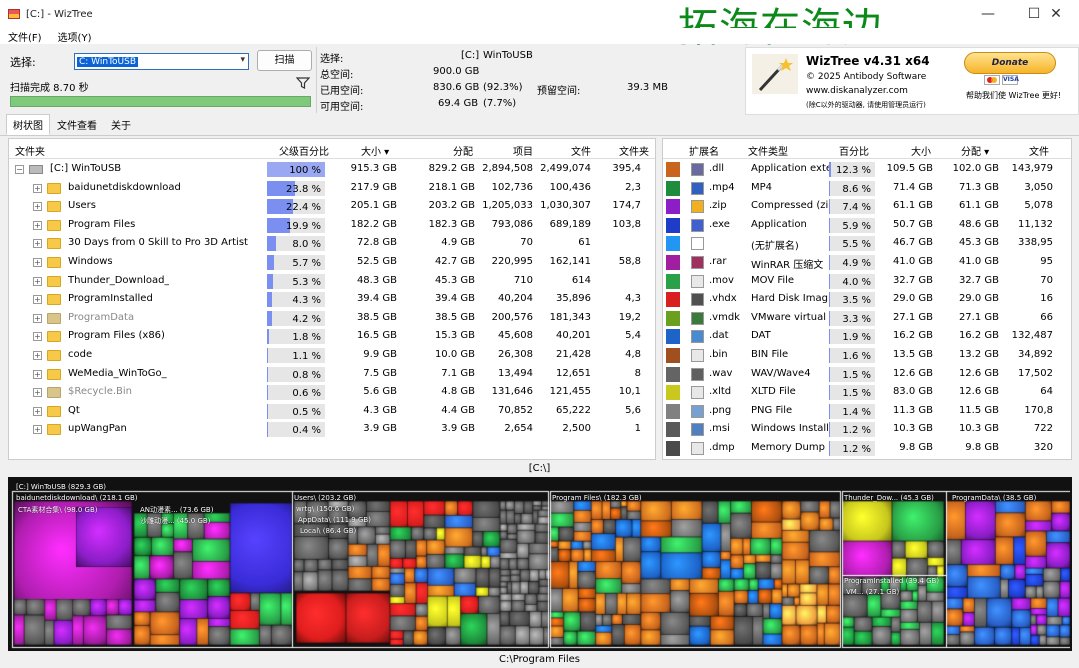 Image resolution: width=1079 pixels, height=668 pixels. What do you see at coordinates (768, 150) in the screenshot?
I see `col-file-type: 文件类型` at bounding box center [768, 150].